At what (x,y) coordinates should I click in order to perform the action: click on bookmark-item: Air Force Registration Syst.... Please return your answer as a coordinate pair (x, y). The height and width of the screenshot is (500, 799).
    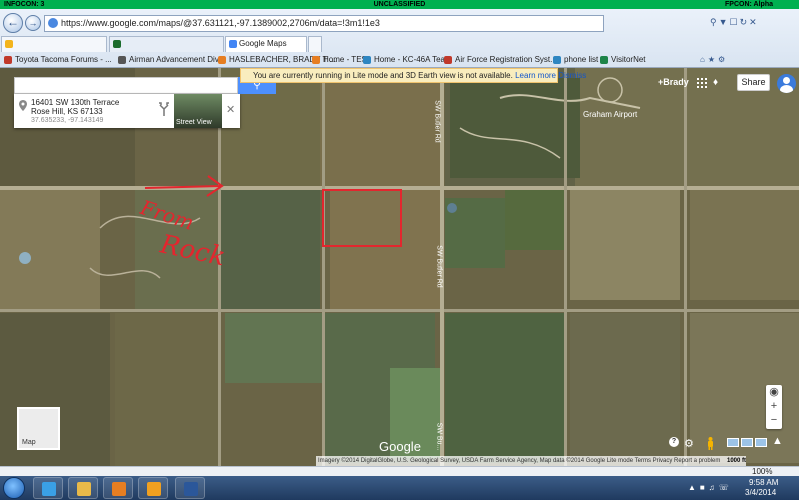
    Looking at the image, I should click on (500, 60).